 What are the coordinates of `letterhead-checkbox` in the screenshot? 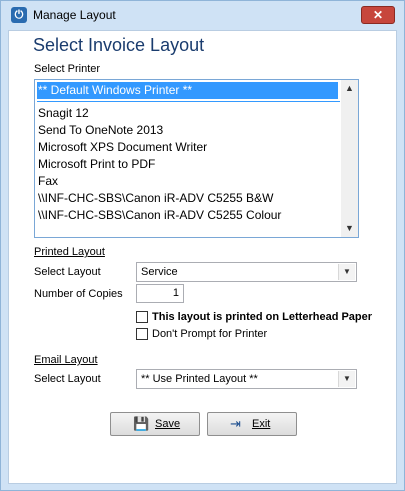 It's located at (142, 317).